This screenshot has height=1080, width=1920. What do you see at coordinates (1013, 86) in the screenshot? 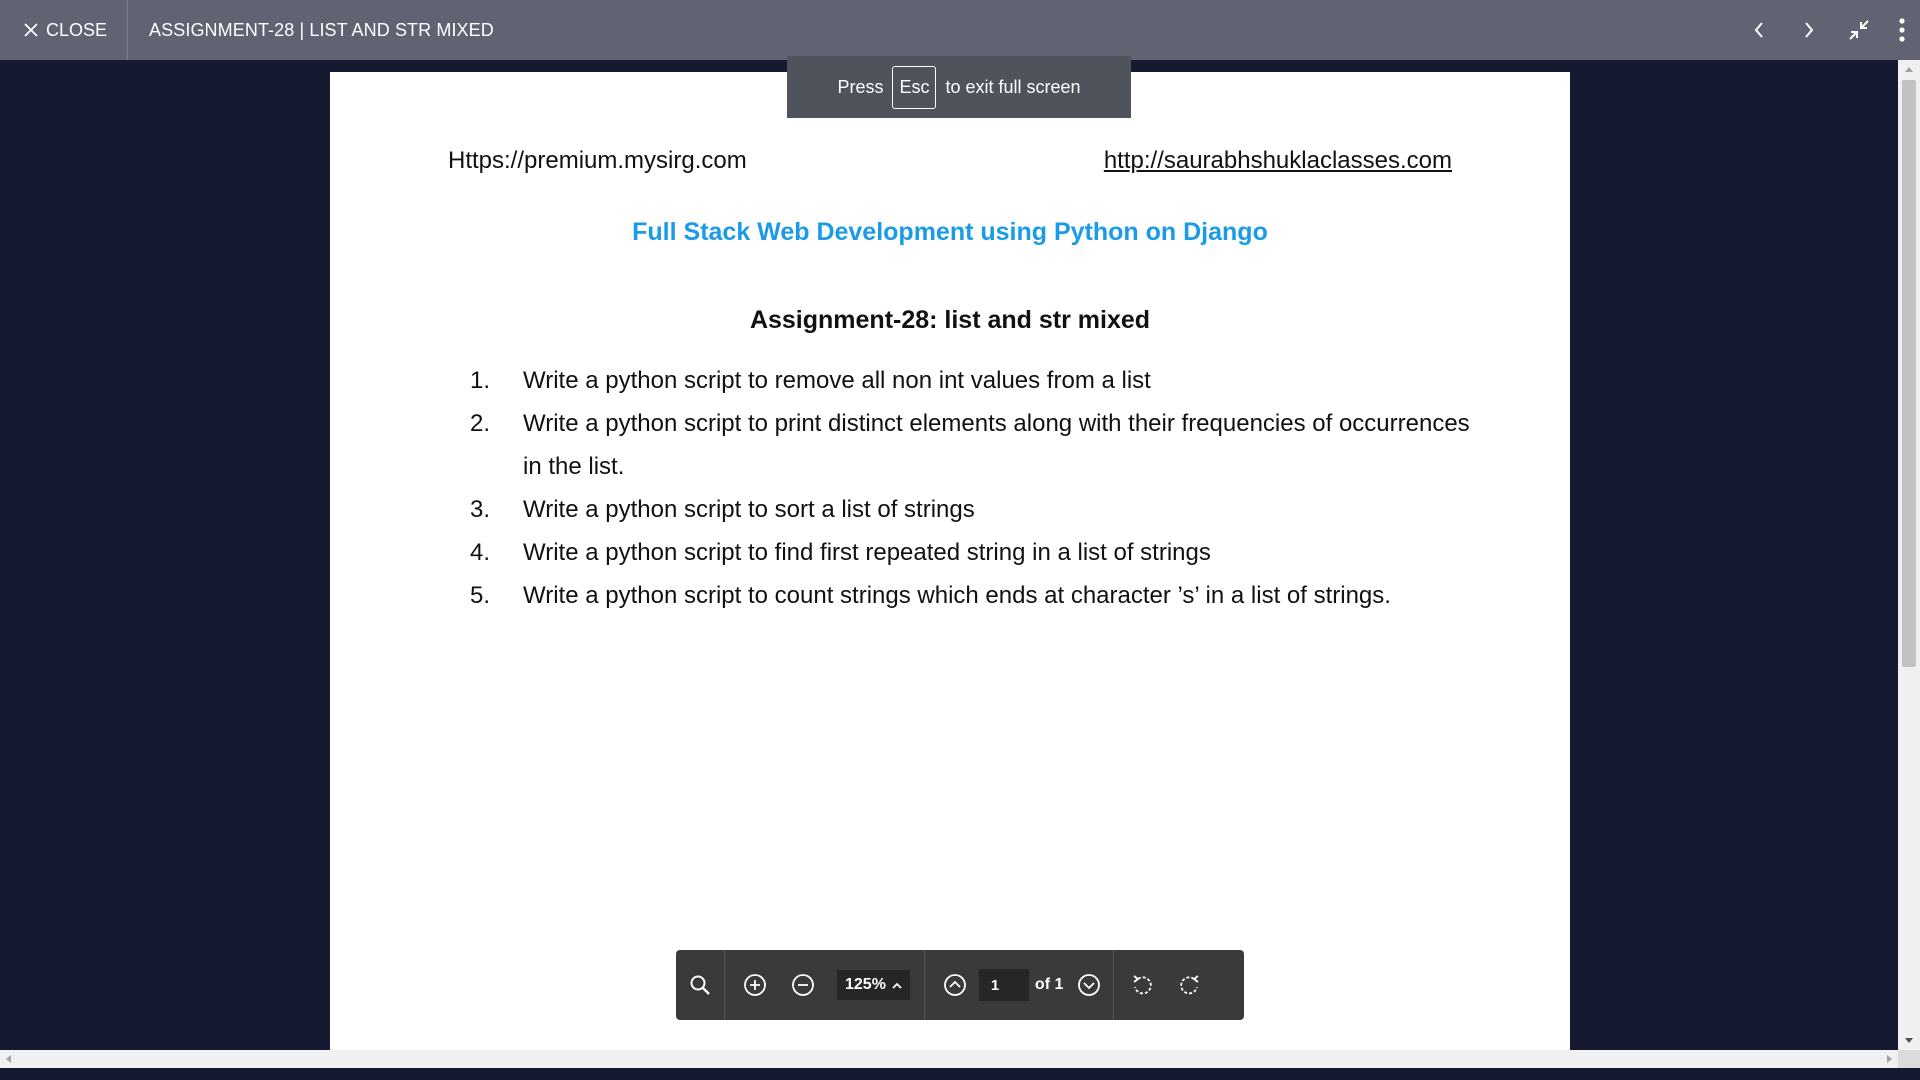
I see `toast-suffix: to exit full screen` at bounding box center [1013, 86].